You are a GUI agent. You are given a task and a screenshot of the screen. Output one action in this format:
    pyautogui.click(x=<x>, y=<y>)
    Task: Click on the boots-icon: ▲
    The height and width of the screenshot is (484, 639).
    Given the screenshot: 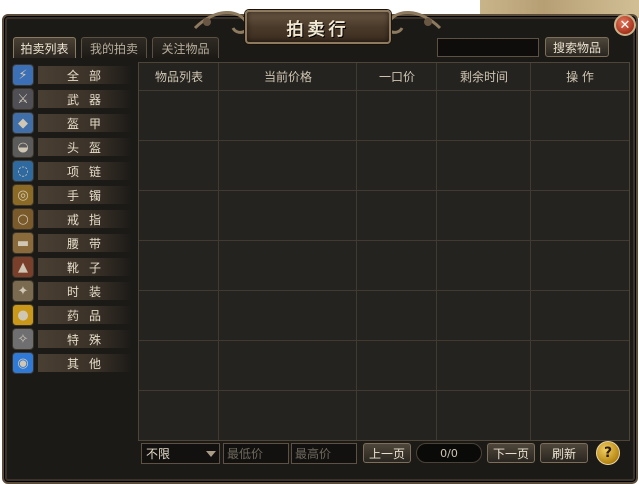 What is the action you would take?
    pyautogui.click(x=23, y=267)
    